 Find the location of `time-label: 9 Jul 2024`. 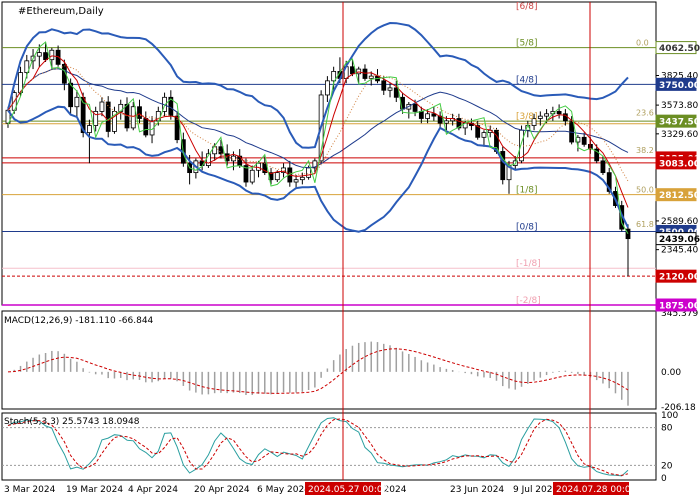

time-label: 9 Jul 2024 is located at coordinates (535, 490).